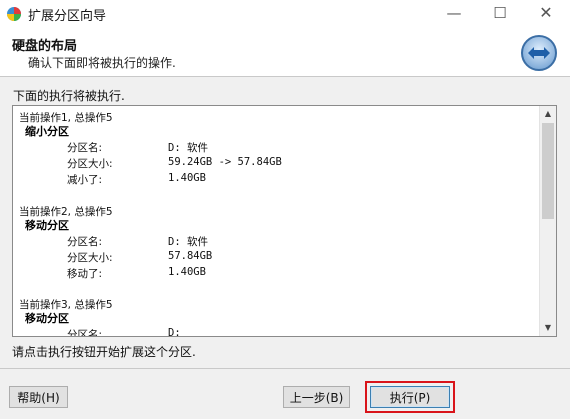  Describe the element at coordinates (548, 328) in the screenshot. I see `scroll-down-icon: ▼` at that location.